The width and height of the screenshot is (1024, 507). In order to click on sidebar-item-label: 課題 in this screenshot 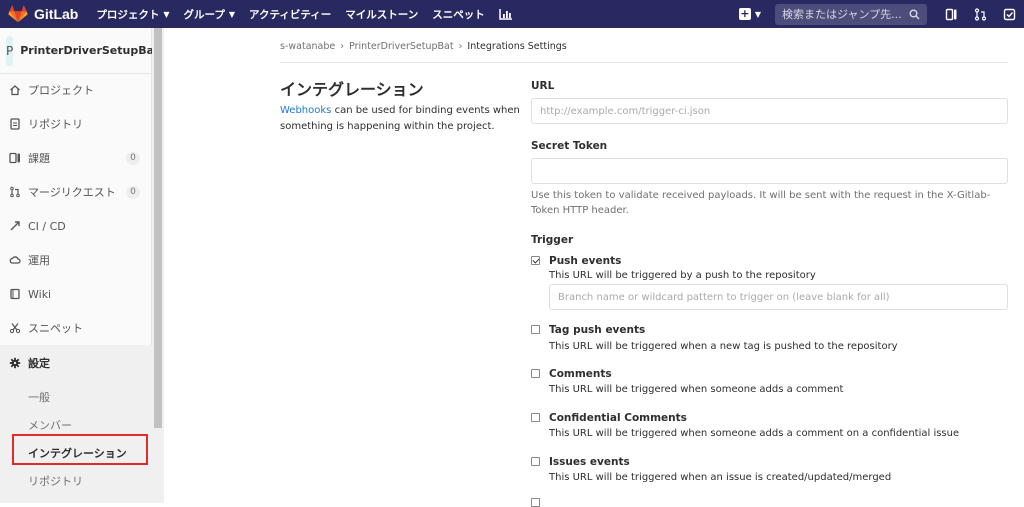, I will do `click(39, 158)`.